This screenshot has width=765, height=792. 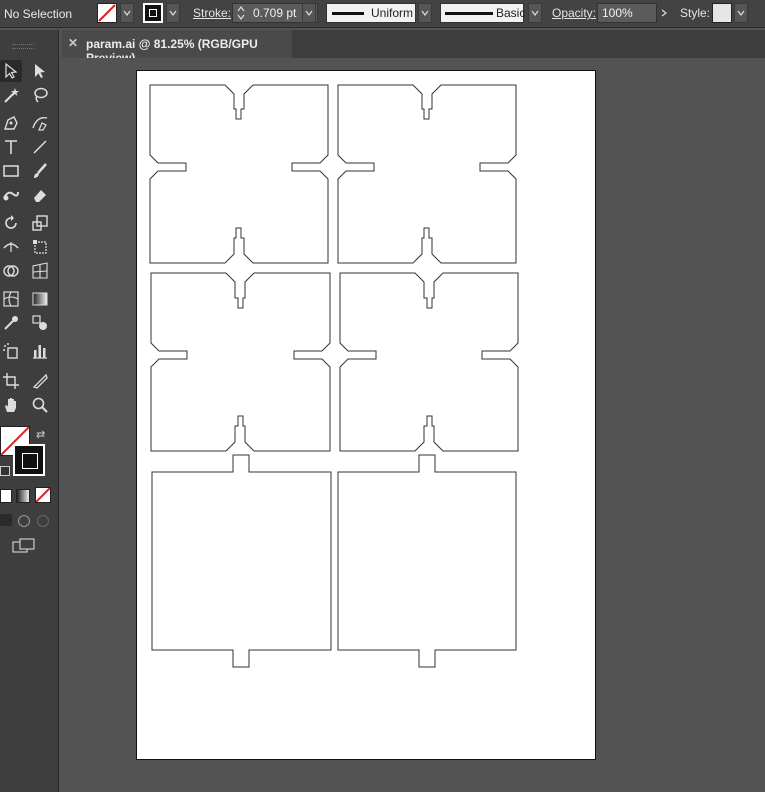 I want to click on tools-panel: ⇄, so click(x=29, y=411).